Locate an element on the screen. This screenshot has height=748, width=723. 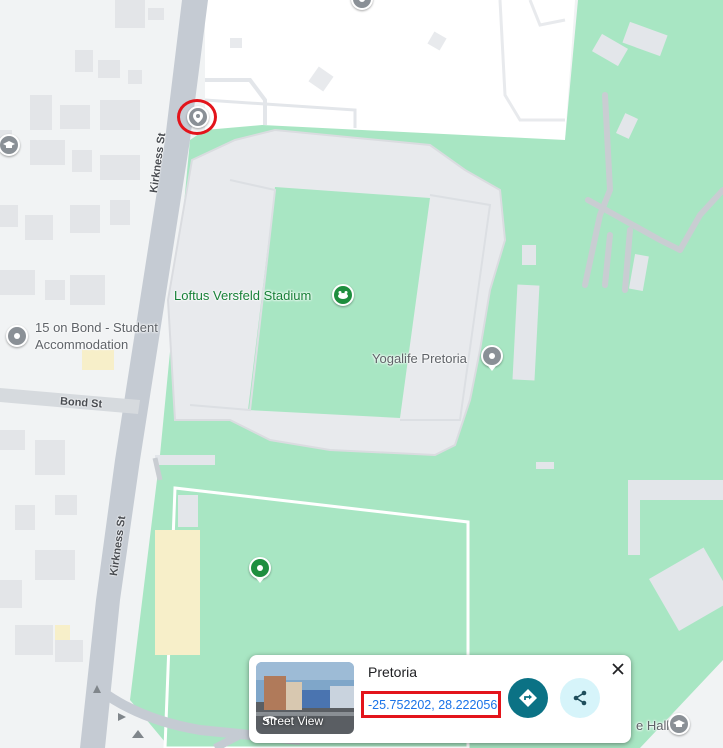
location-pin-icon is located at coordinates (198, 117).